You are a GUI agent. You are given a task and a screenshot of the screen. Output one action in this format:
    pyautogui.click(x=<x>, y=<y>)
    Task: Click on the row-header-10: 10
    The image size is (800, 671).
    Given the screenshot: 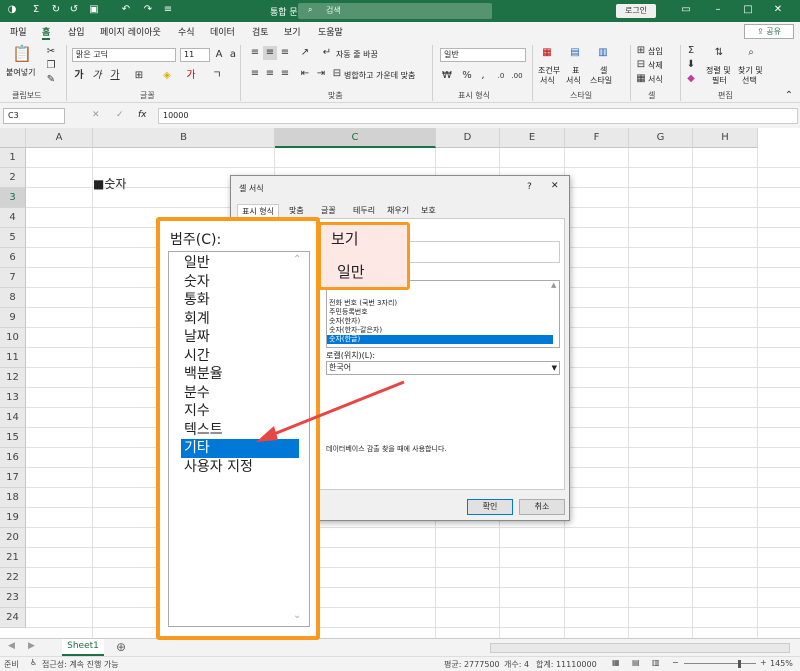 What is the action you would take?
    pyautogui.click(x=13, y=338)
    